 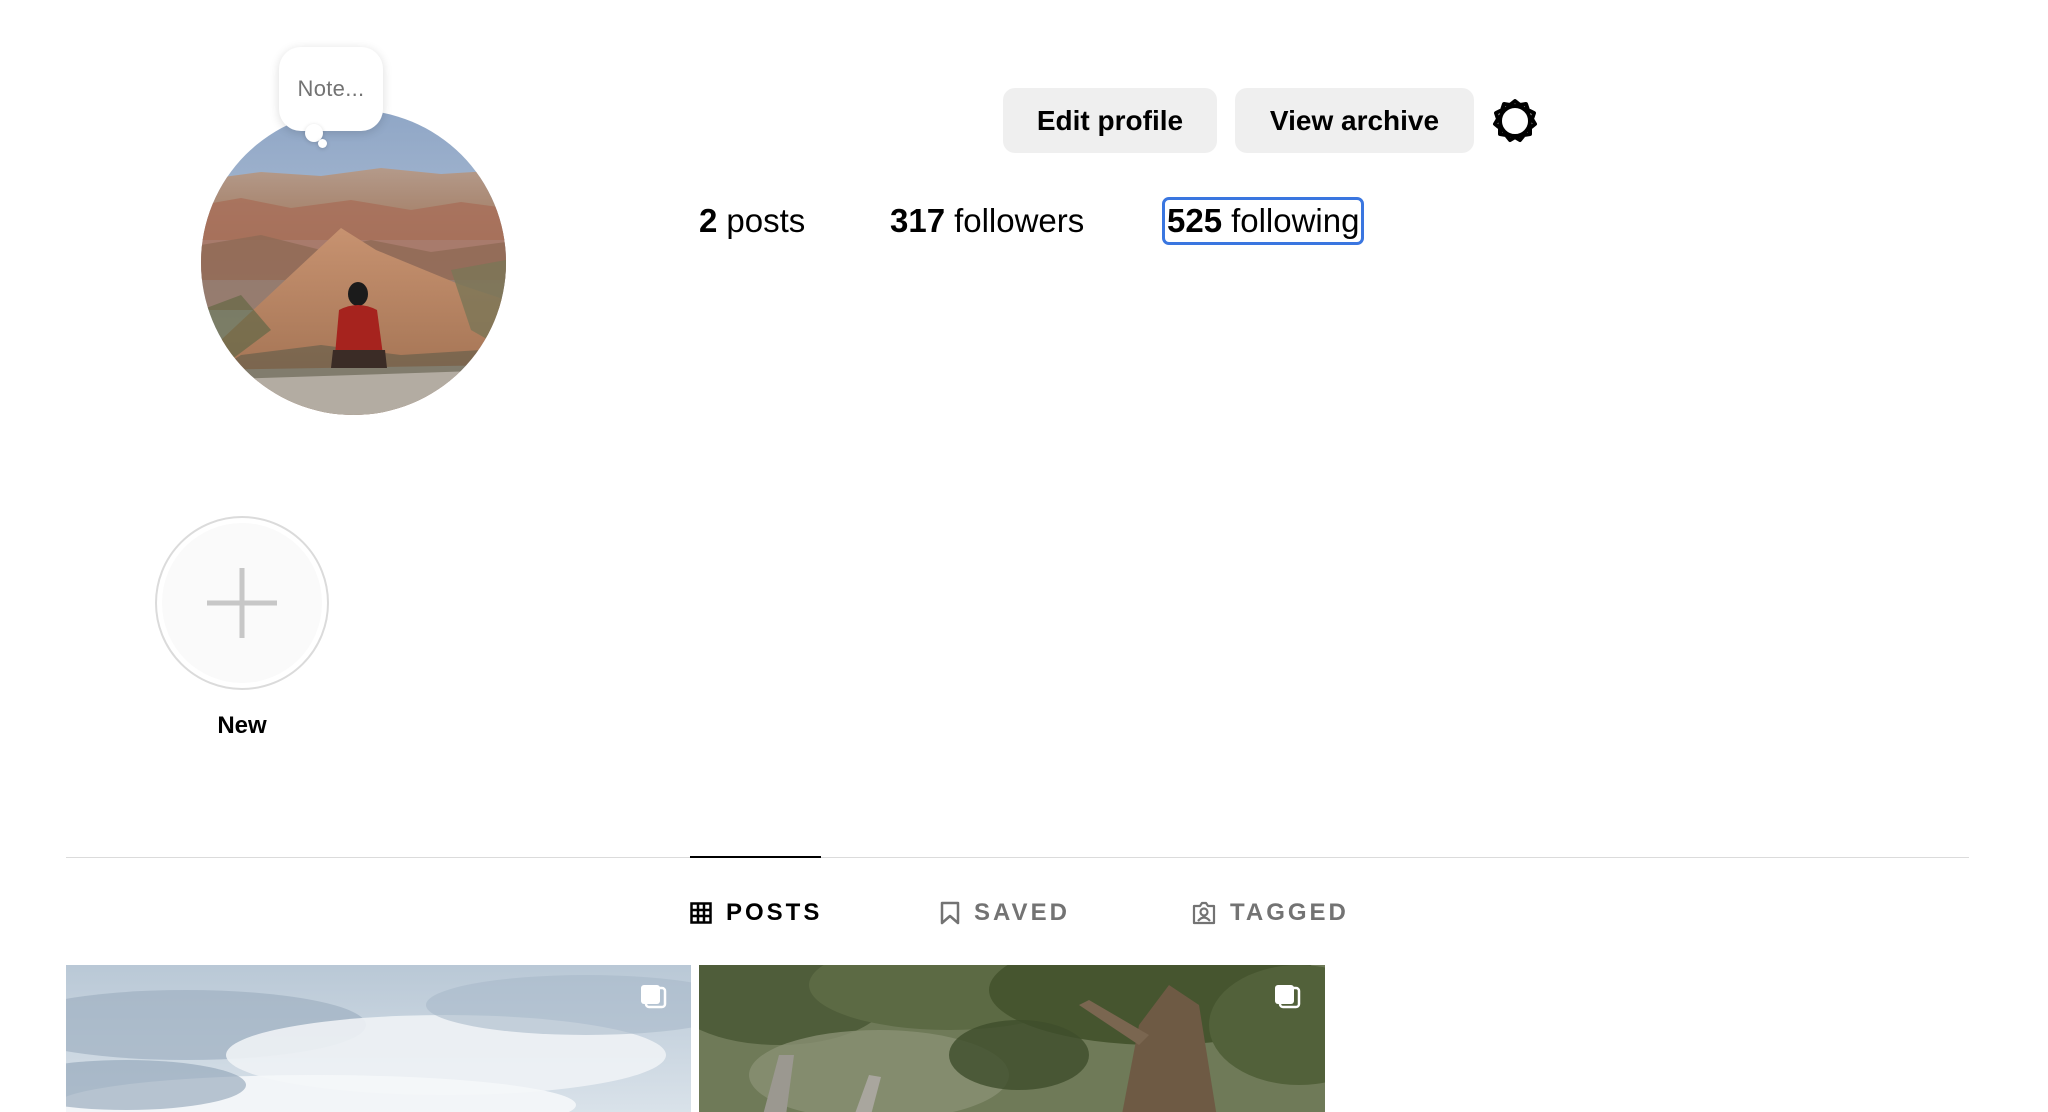 I want to click on active-tab-indicator, so click(x=755, y=857).